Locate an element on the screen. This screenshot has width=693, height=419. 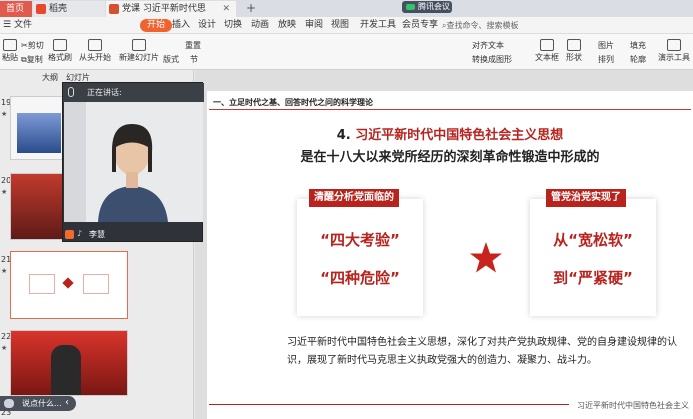
left-card-line2: “四种危险” is located at coordinates (360, 278).